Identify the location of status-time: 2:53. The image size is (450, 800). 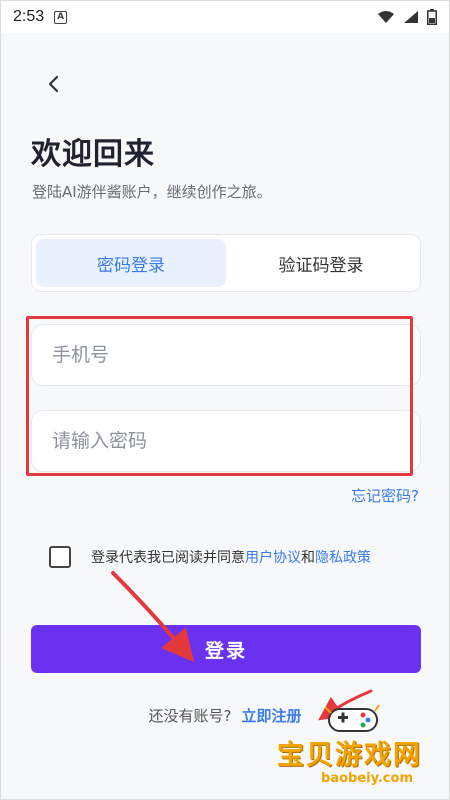
(29, 16).